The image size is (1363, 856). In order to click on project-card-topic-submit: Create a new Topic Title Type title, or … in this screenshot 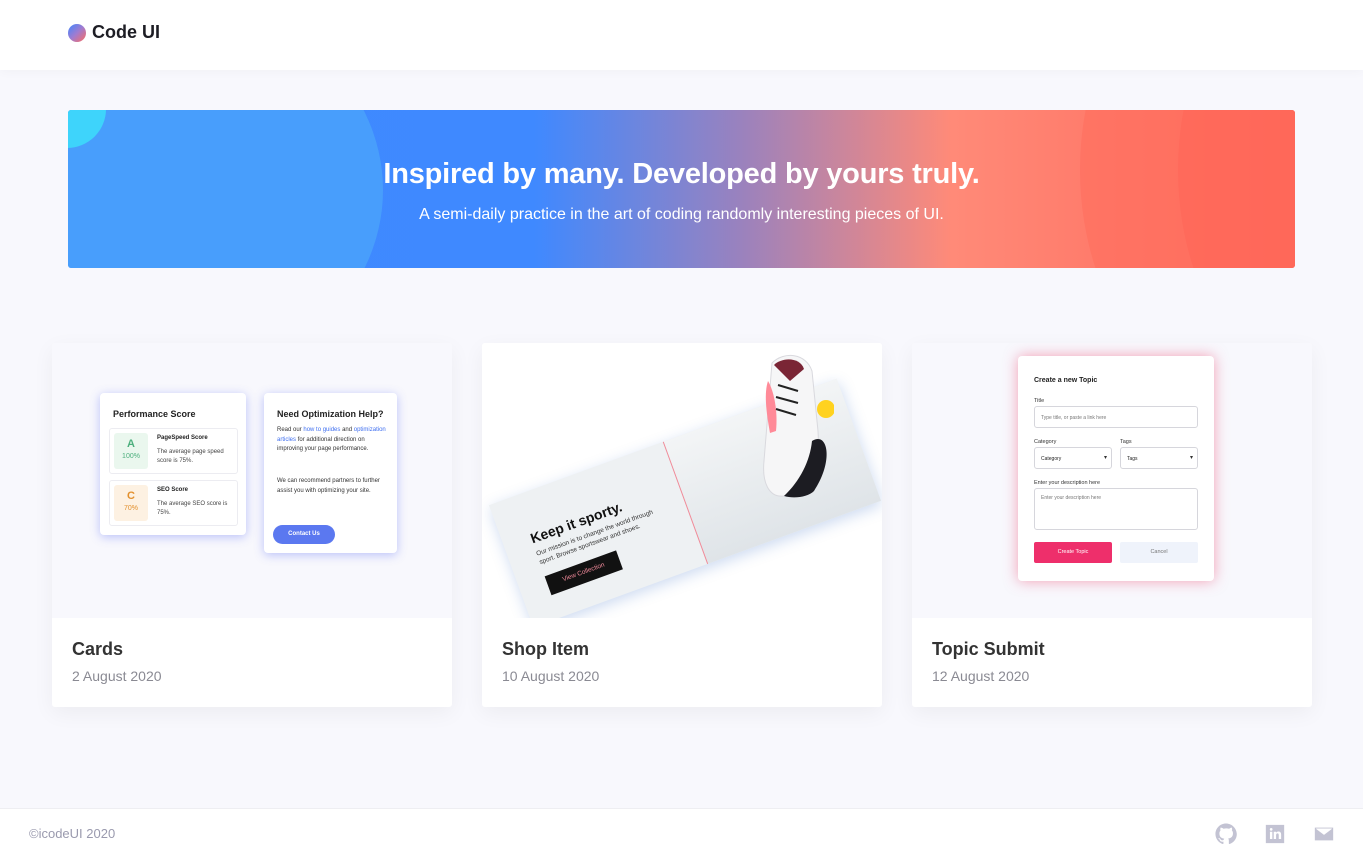, I will do `click(1112, 525)`.